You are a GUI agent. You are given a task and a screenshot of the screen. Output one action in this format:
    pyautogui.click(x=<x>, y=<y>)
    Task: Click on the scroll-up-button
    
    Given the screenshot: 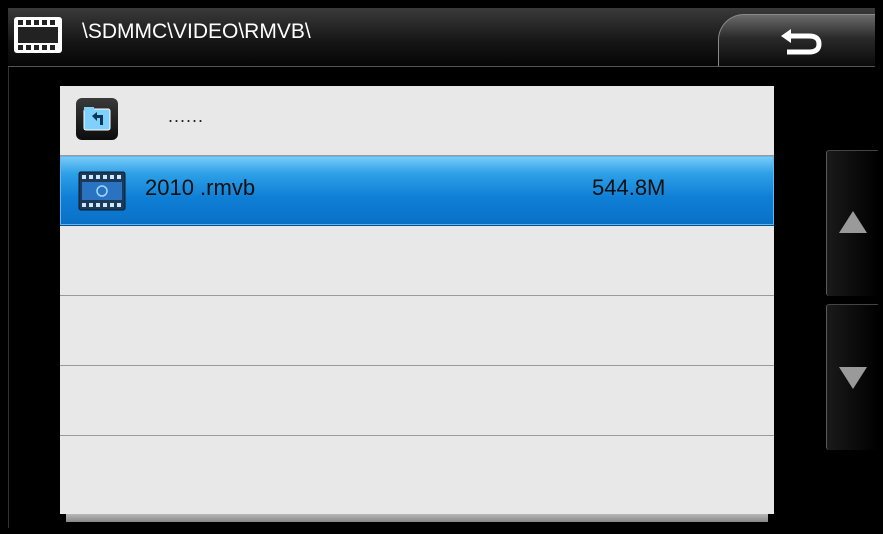 What is the action you would take?
    pyautogui.click(x=852, y=223)
    